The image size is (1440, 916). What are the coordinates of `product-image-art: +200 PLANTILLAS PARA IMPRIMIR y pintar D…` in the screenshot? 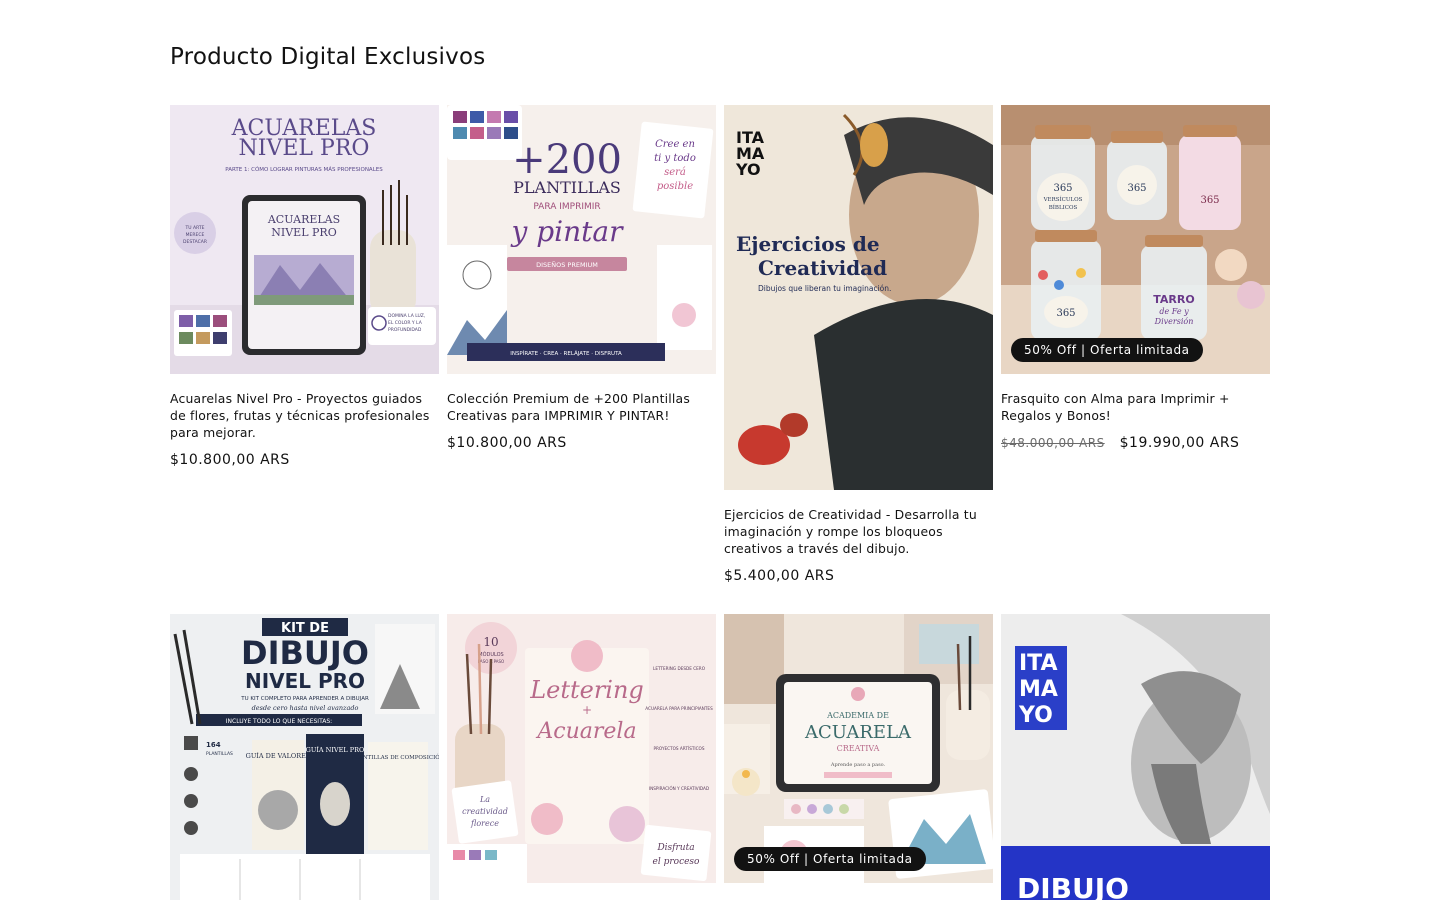 It's located at (581, 239).